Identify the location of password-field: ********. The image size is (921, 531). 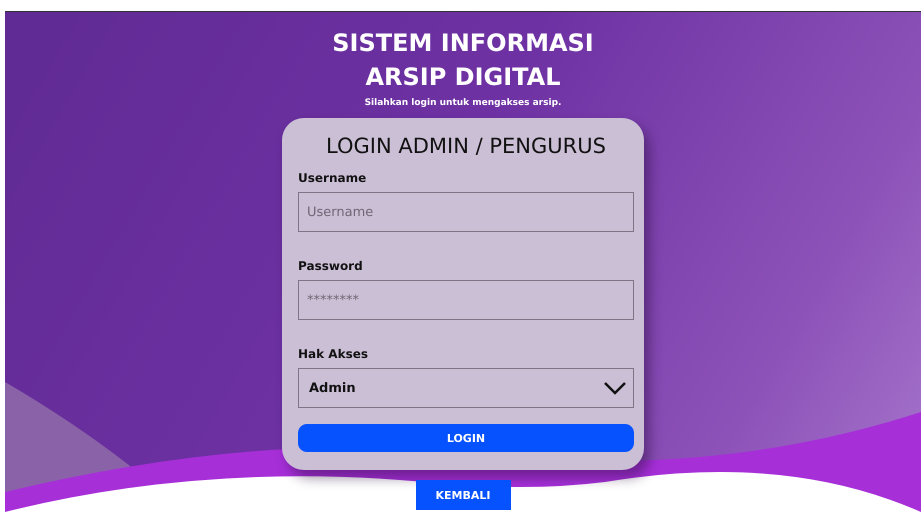
(466, 300).